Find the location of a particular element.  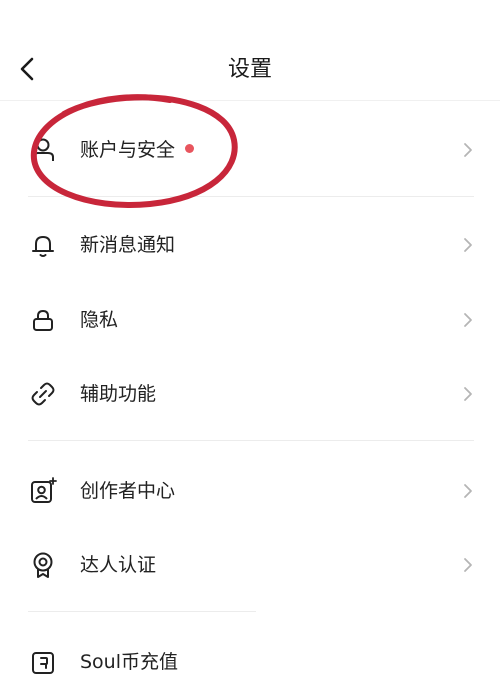

menu-item-label: 隐私 is located at coordinates (99, 320).